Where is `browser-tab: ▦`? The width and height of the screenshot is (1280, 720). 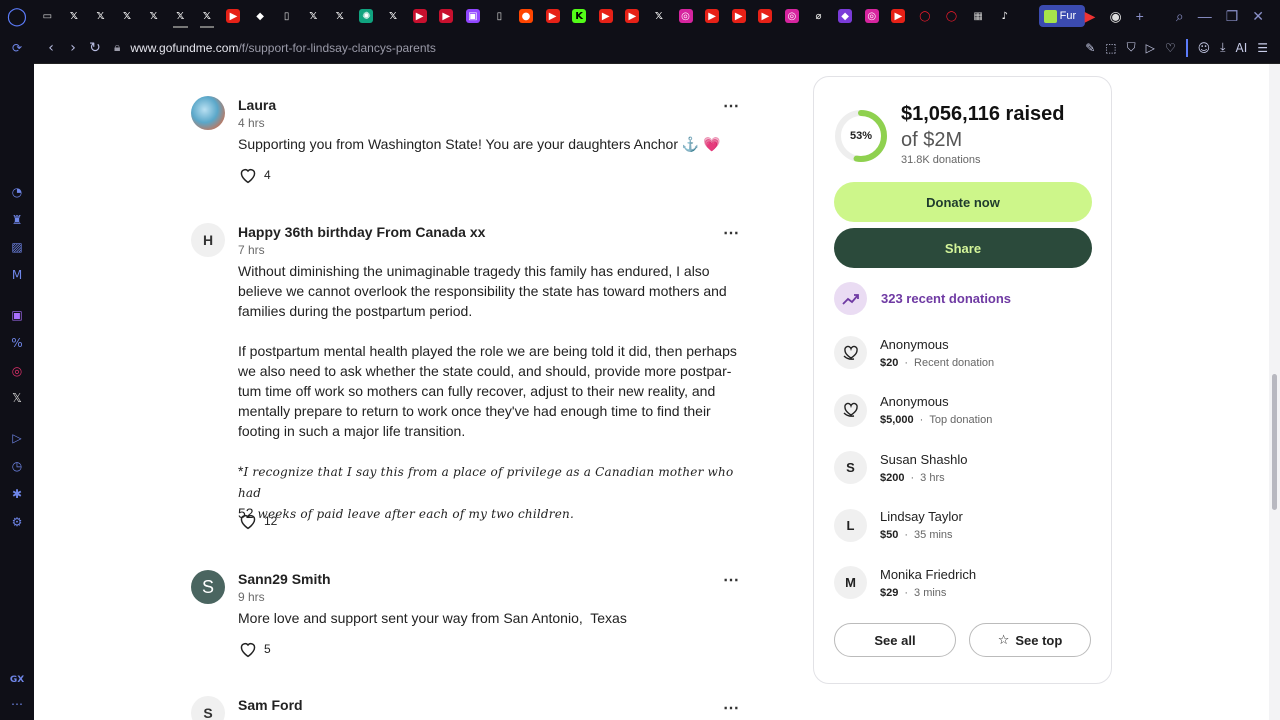 browser-tab: ▦ is located at coordinates (978, 16).